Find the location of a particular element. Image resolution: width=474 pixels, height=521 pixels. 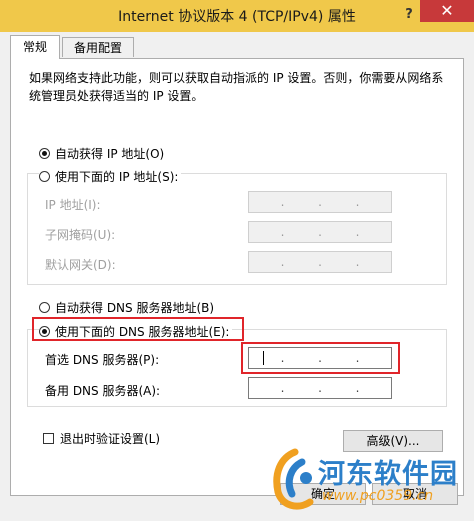

validate-on-exit-checkbox: 退出时验证设置(L) is located at coordinates (103, 438).